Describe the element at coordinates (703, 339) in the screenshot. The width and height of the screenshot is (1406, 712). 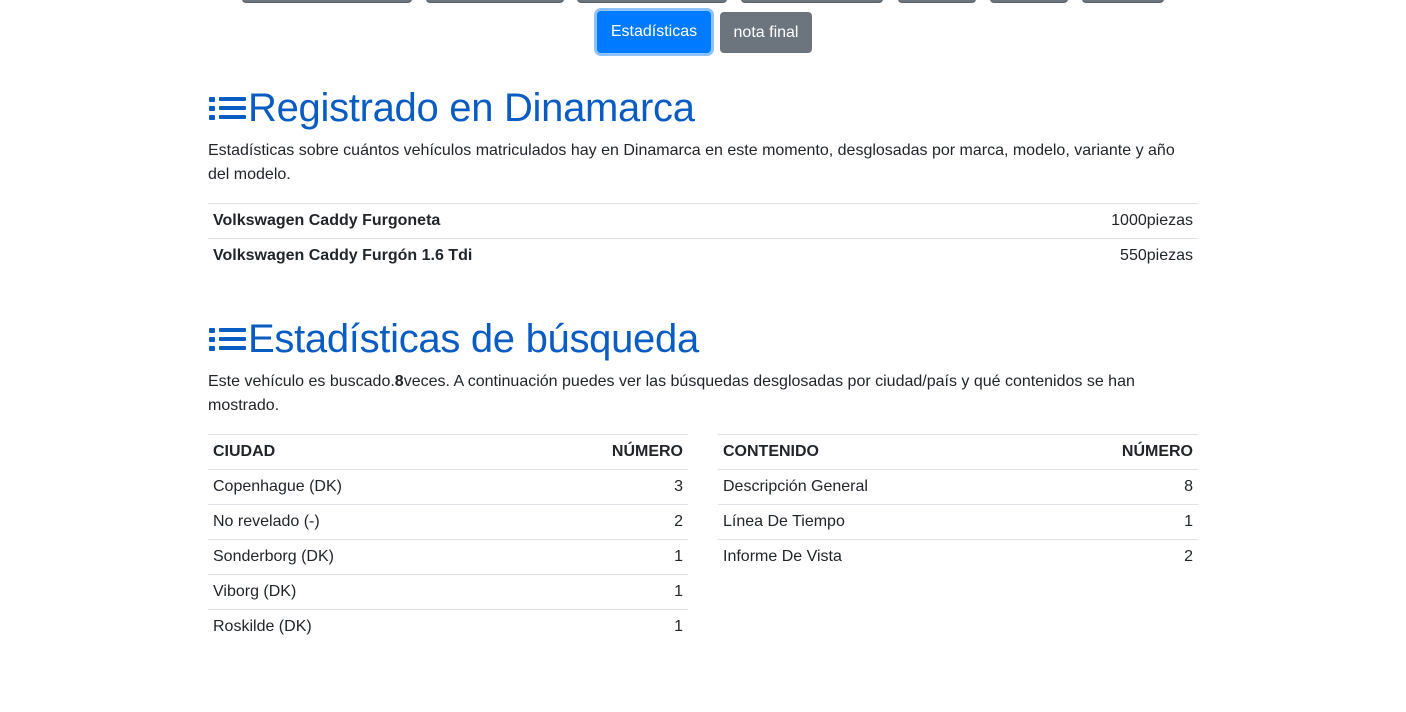
I see `search-heading: Estadísticas de búsqueda` at that location.